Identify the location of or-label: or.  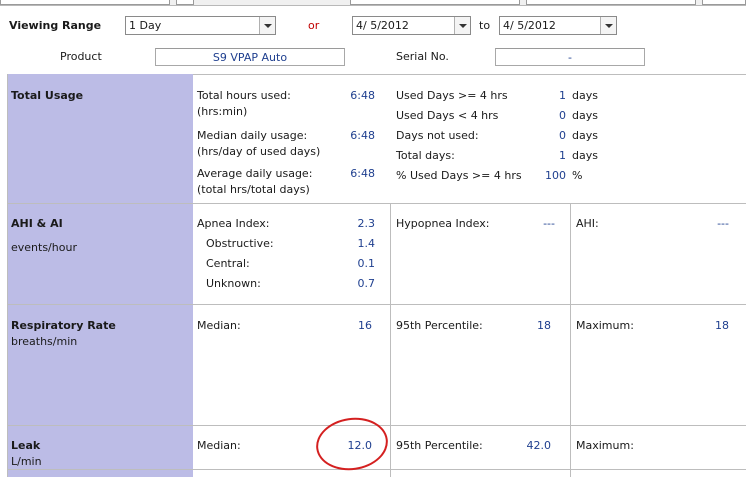
(314, 25).